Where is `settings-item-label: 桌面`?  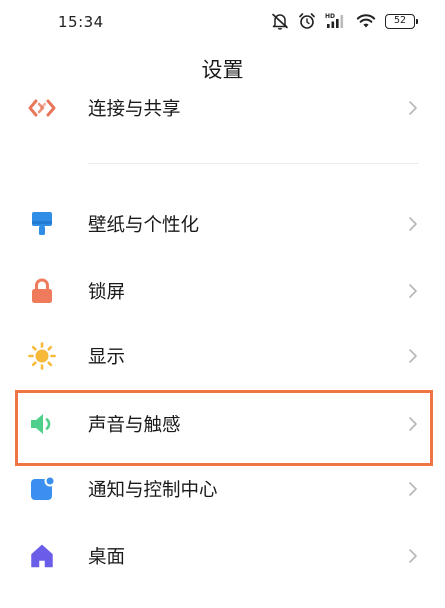 settings-item-label: 桌面 is located at coordinates (107, 557).